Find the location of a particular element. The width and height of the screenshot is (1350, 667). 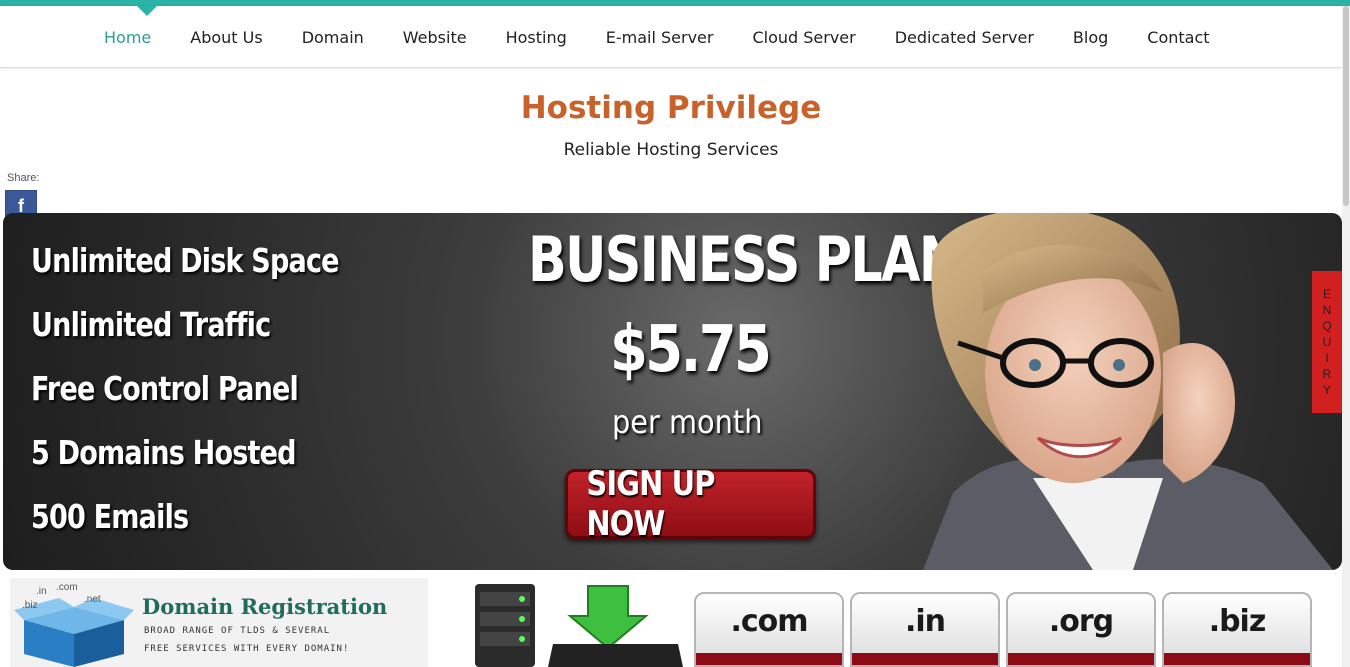

enquiry-letter: N is located at coordinates (1327, 310).